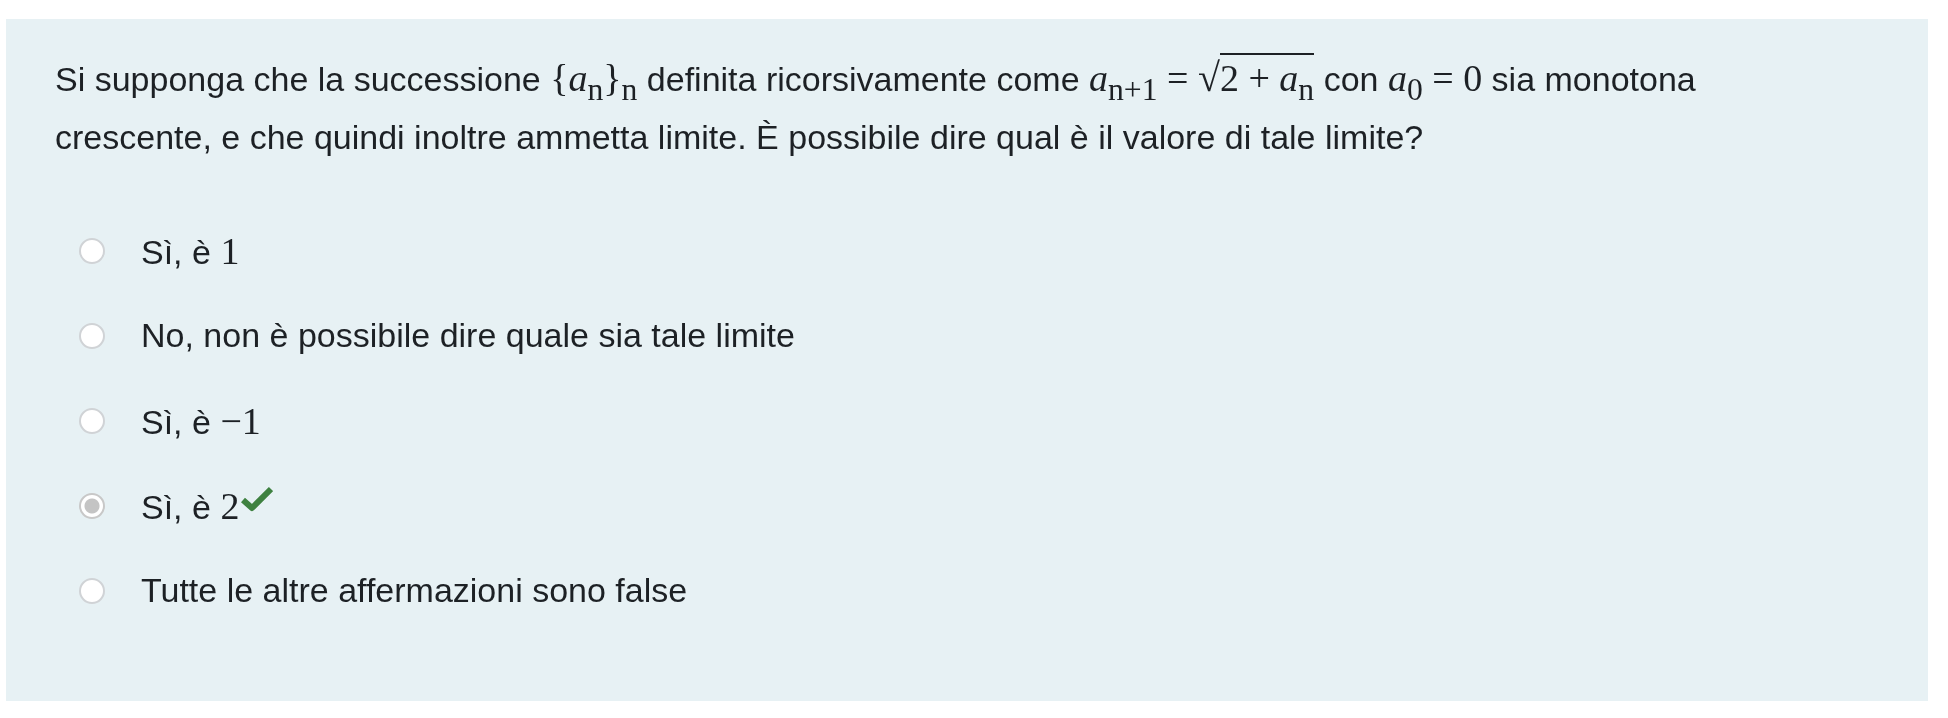 This screenshot has height=718, width=1948. I want to click on answer-option: Sì, è −1, so click(201, 420).